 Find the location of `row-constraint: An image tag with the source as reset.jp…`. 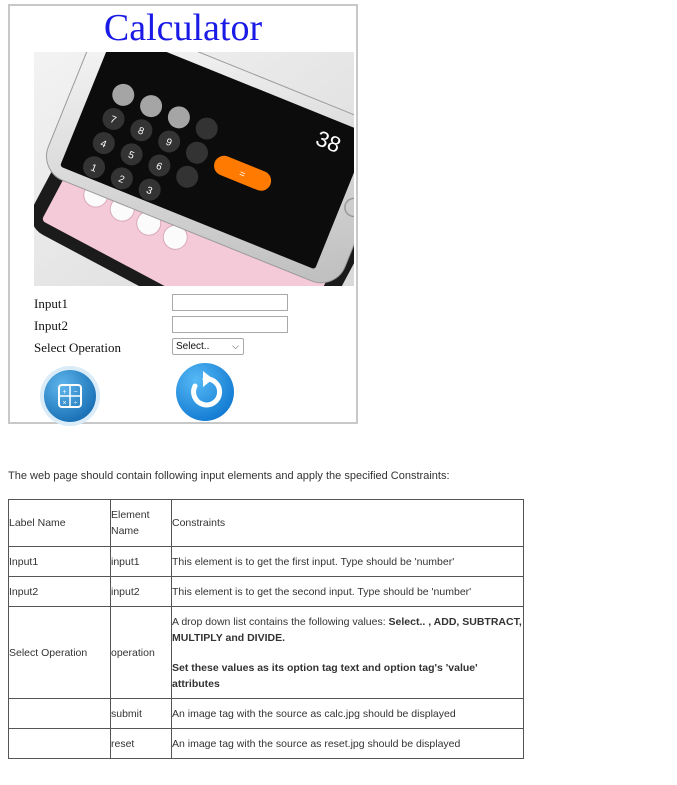

row-constraint: An image tag with the source as reset.jp… is located at coordinates (347, 743).